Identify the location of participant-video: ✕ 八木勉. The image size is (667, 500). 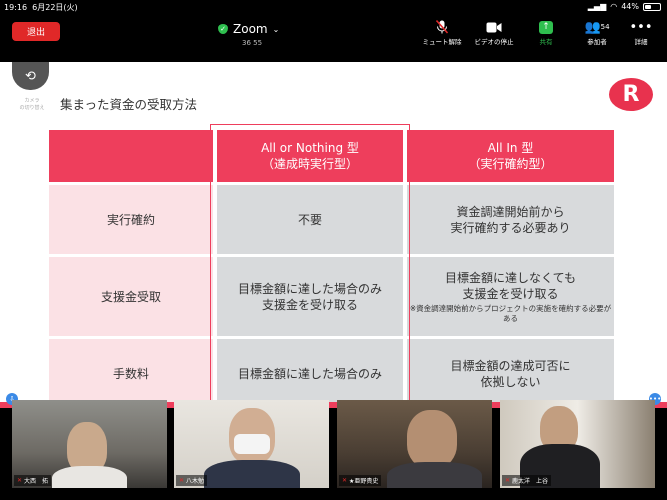
(251, 444).